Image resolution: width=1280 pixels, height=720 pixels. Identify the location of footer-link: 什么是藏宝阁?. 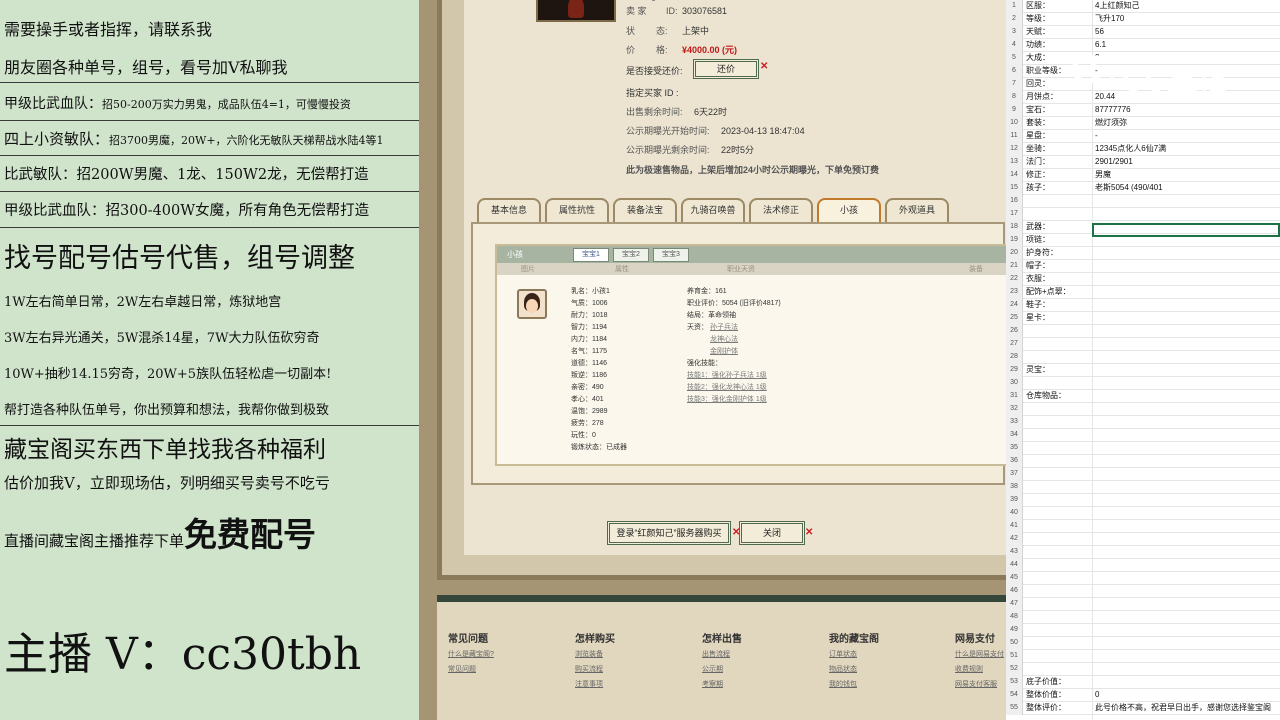
(471, 654).